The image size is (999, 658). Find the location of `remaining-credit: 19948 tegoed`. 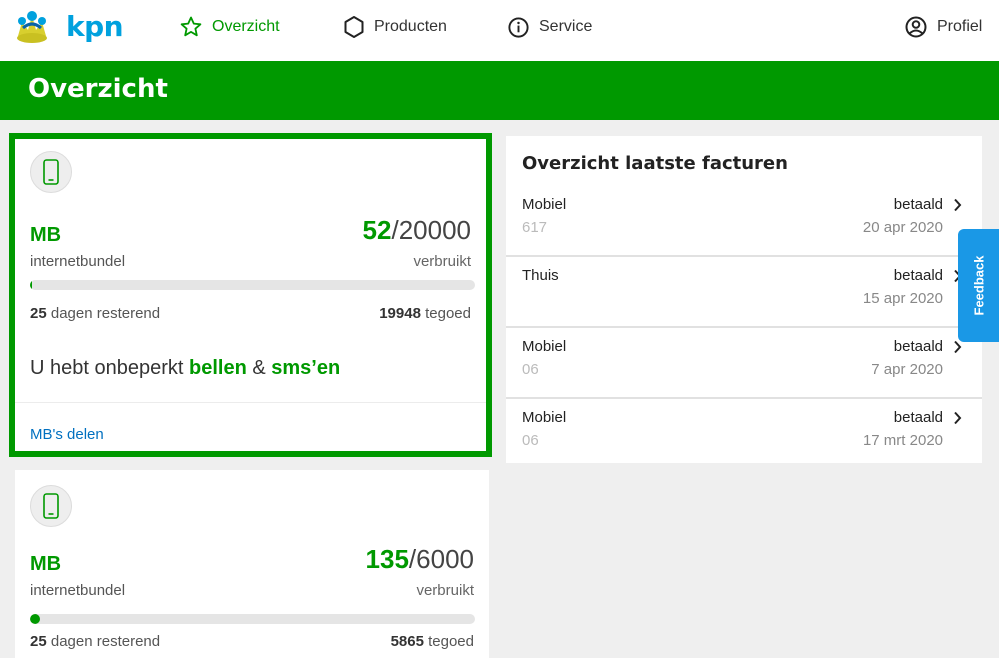

remaining-credit: 19948 tegoed is located at coordinates (425, 313).